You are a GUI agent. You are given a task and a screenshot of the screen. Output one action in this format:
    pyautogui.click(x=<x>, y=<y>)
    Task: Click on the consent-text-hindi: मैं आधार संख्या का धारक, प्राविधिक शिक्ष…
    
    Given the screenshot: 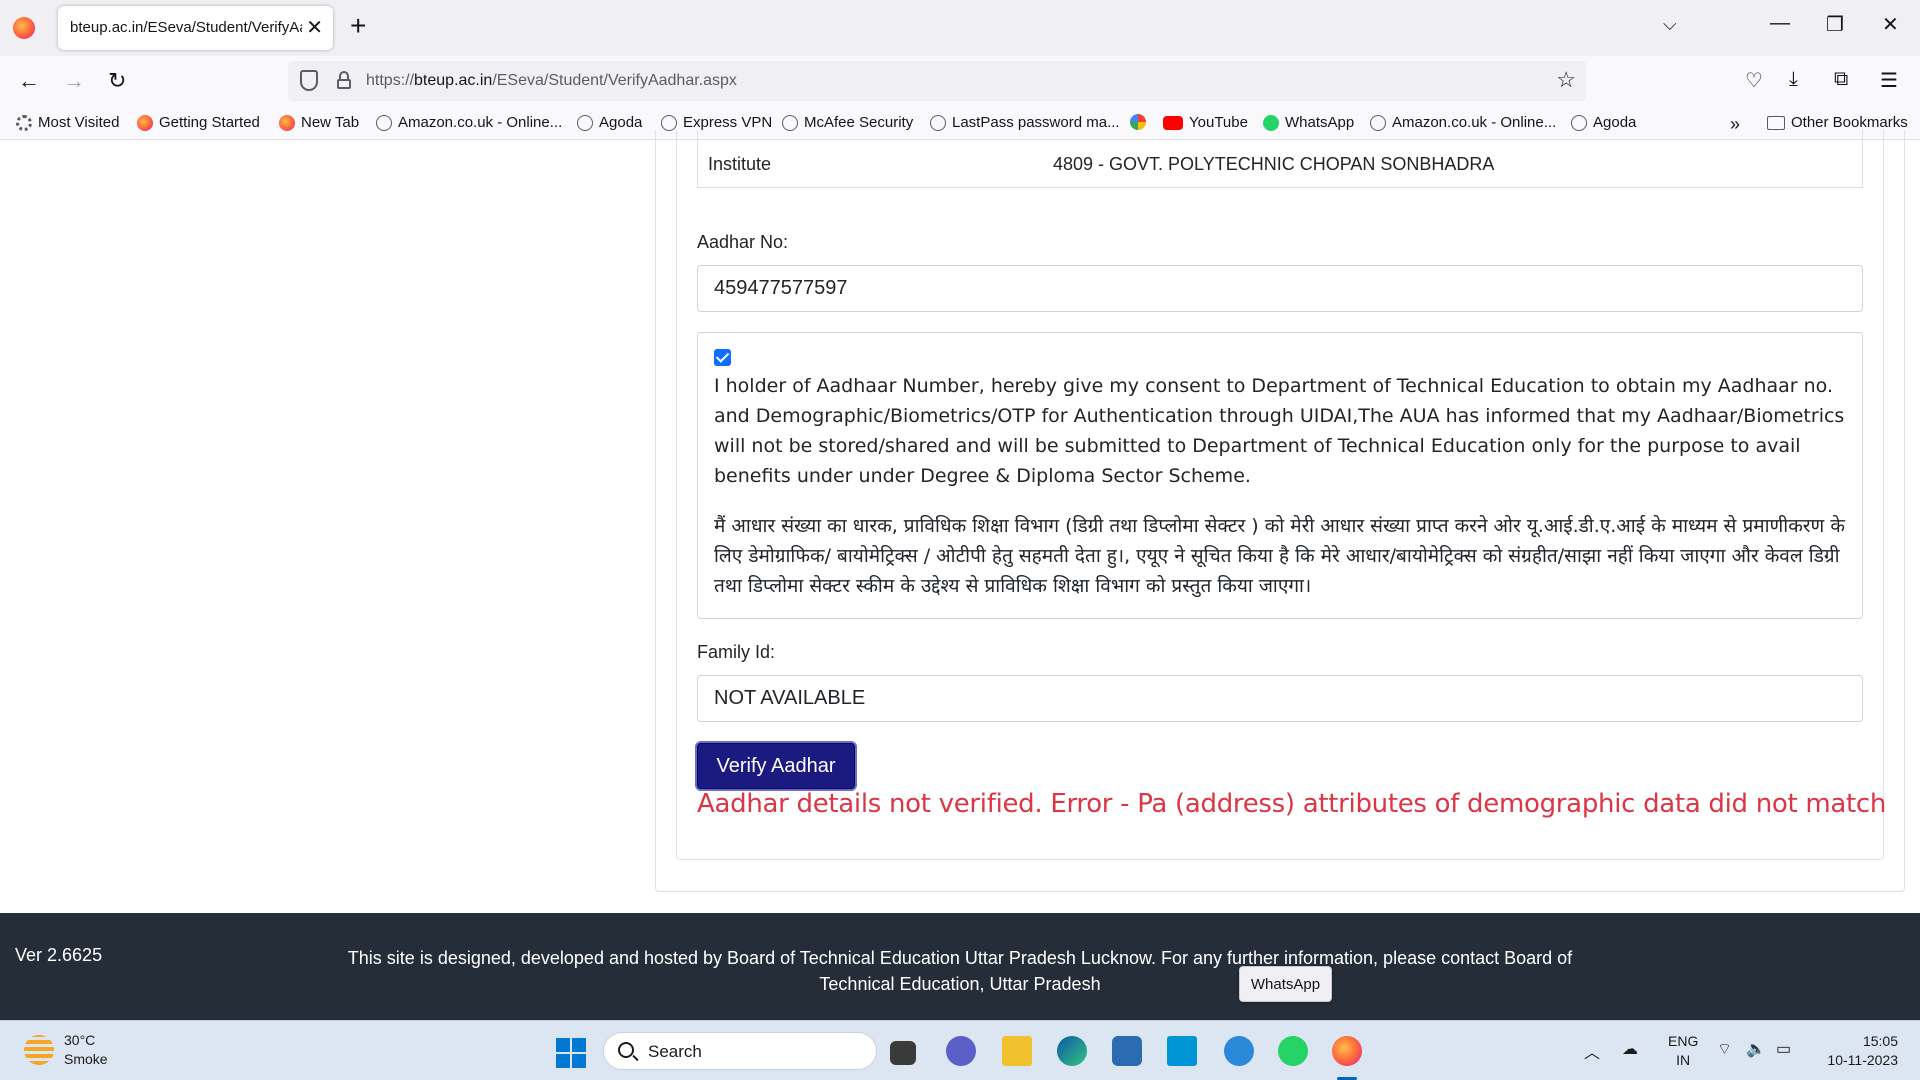 What is the action you would take?
    pyautogui.click(x=1279, y=556)
    